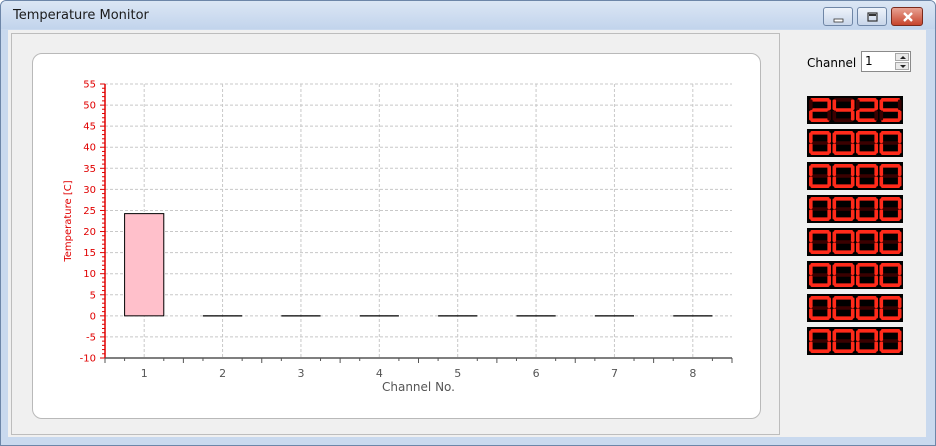 This screenshot has width=936, height=446. I want to click on title-bar: Temperature Monitor, so click(468, 15).